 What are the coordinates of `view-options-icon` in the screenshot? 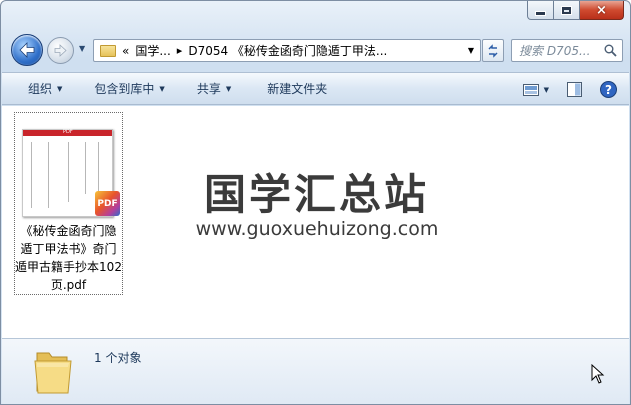 It's located at (530, 89).